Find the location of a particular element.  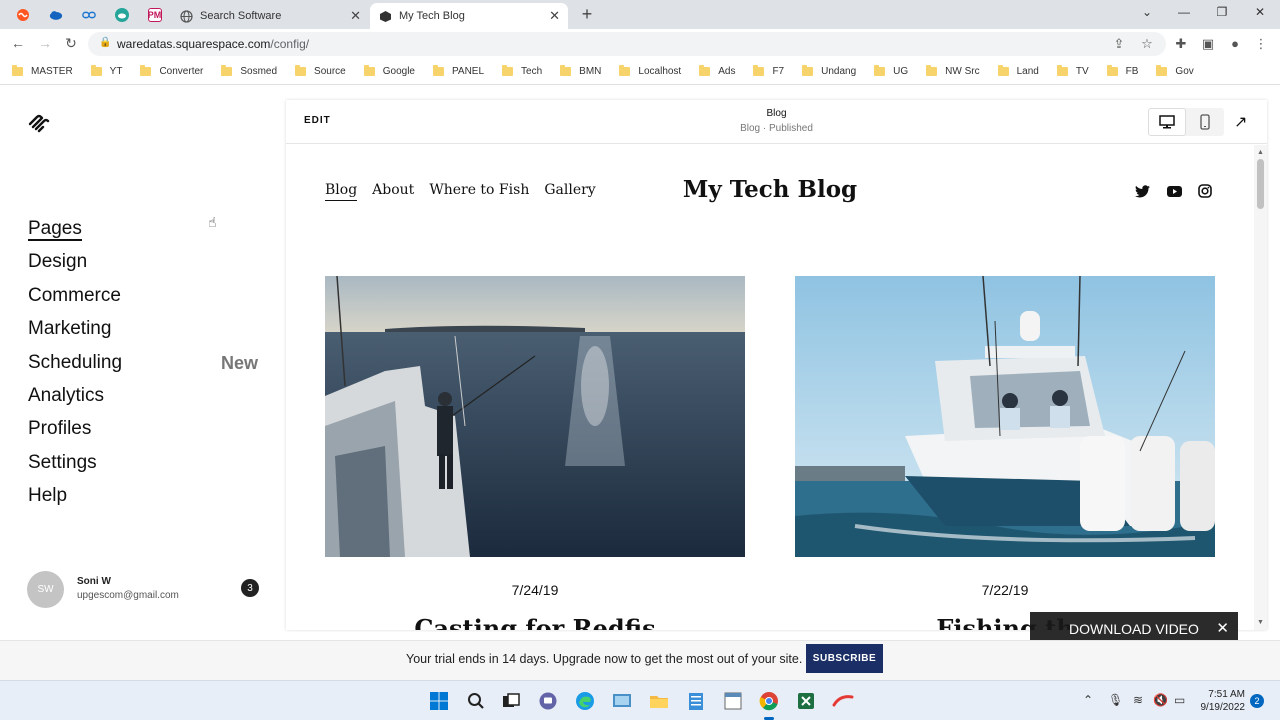

tab-search-software: Search Software ✕ is located at coordinates (270, 16).